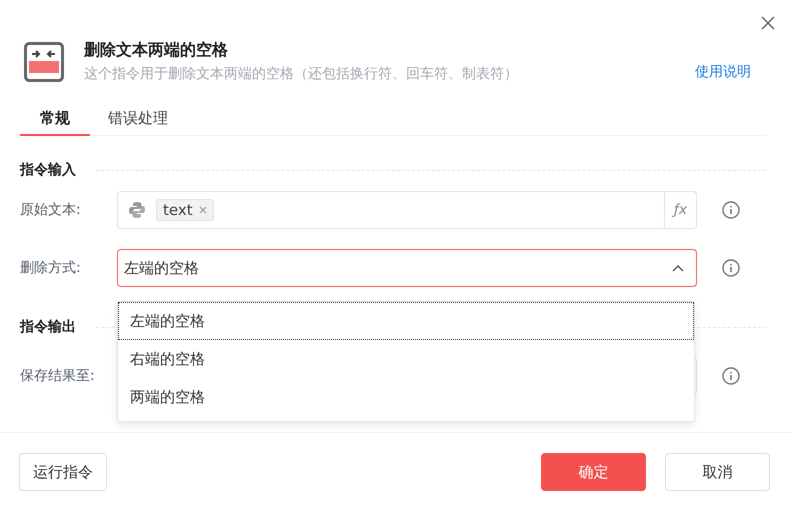 Image resolution: width=791 pixels, height=509 pixels. I want to click on dialog-title: 删除文本两端的空格, so click(156, 50).